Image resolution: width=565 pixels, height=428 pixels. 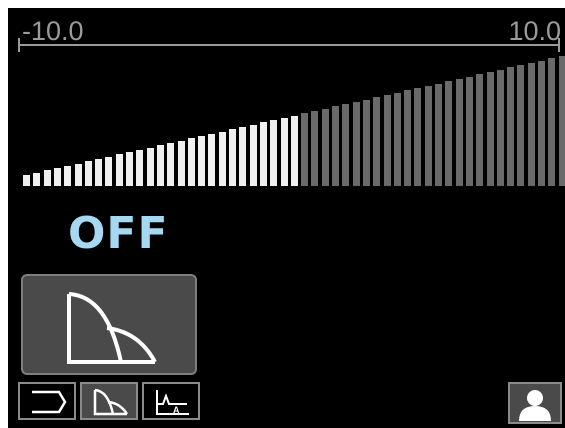 What do you see at coordinates (176, 410) in the screenshot?
I see `crater-current-label: A` at bounding box center [176, 410].